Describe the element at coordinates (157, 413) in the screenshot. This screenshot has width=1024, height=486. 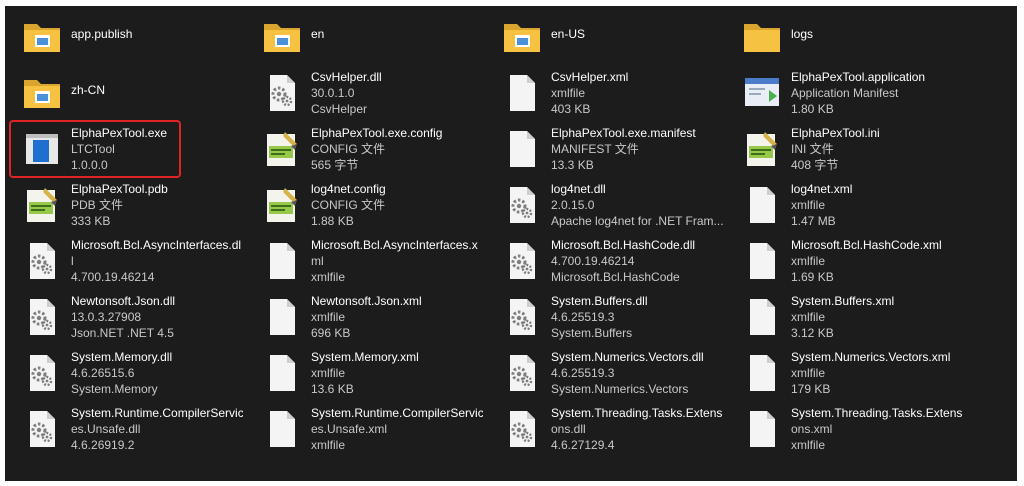
I see `file-name: System.Runtime.CompilerServic` at that location.